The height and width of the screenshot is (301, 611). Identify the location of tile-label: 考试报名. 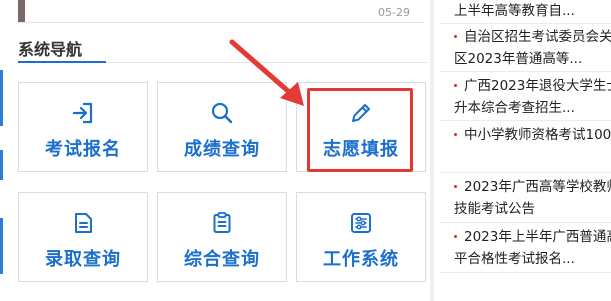
(83, 149).